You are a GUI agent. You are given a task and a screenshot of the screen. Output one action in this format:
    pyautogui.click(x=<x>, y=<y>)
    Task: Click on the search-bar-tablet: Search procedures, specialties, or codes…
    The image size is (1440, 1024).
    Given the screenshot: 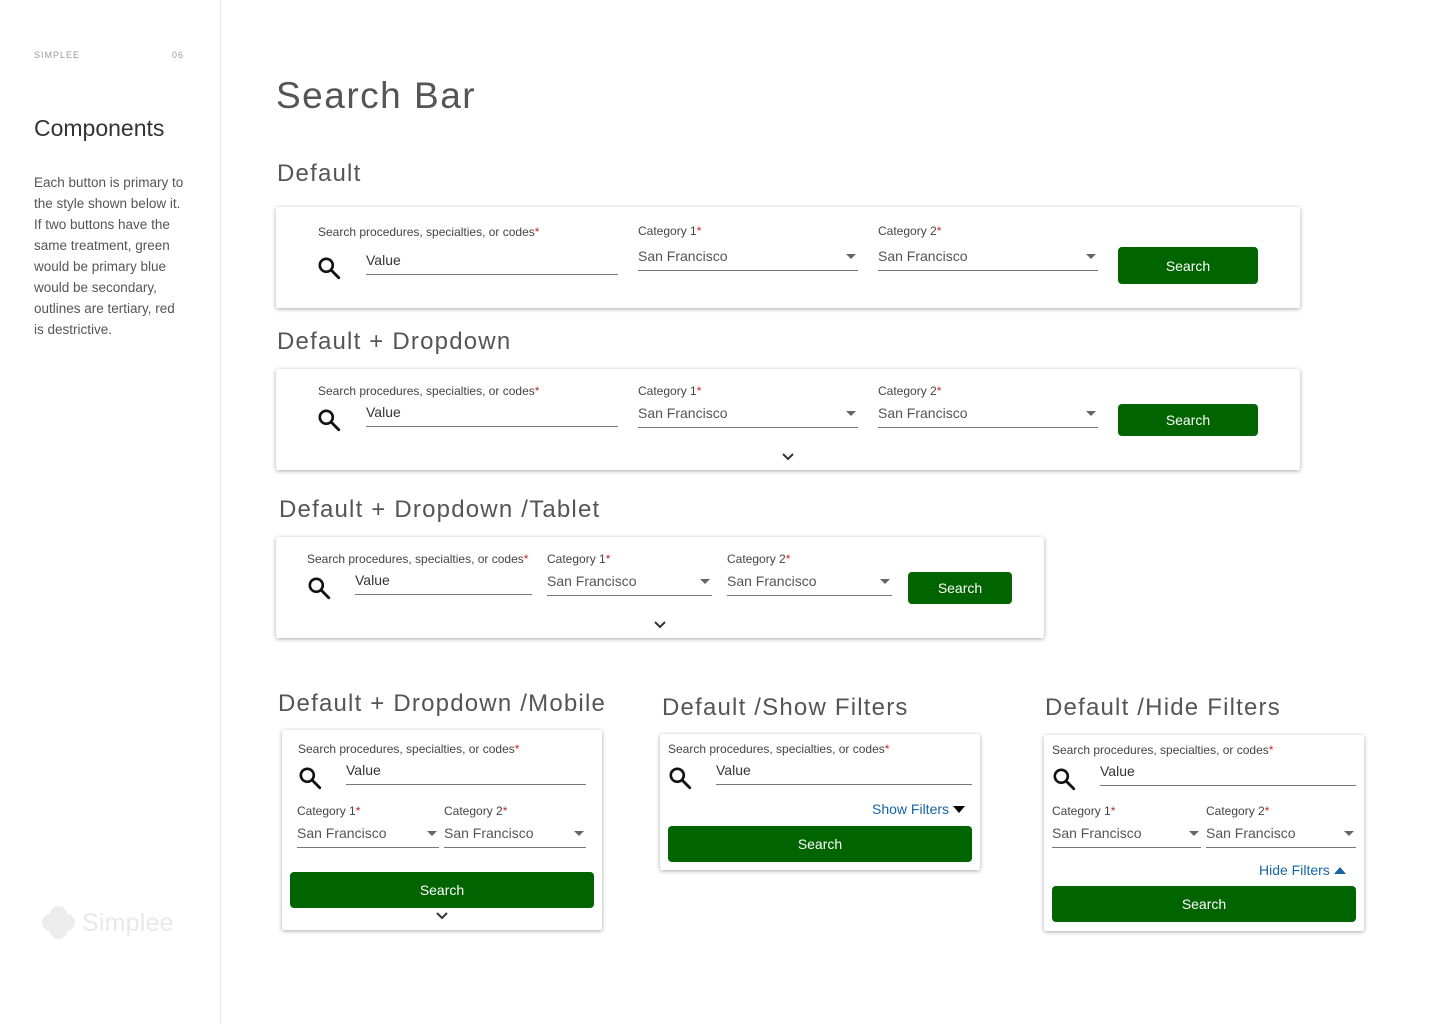 What is the action you would take?
    pyautogui.click(x=660, y=587)
    